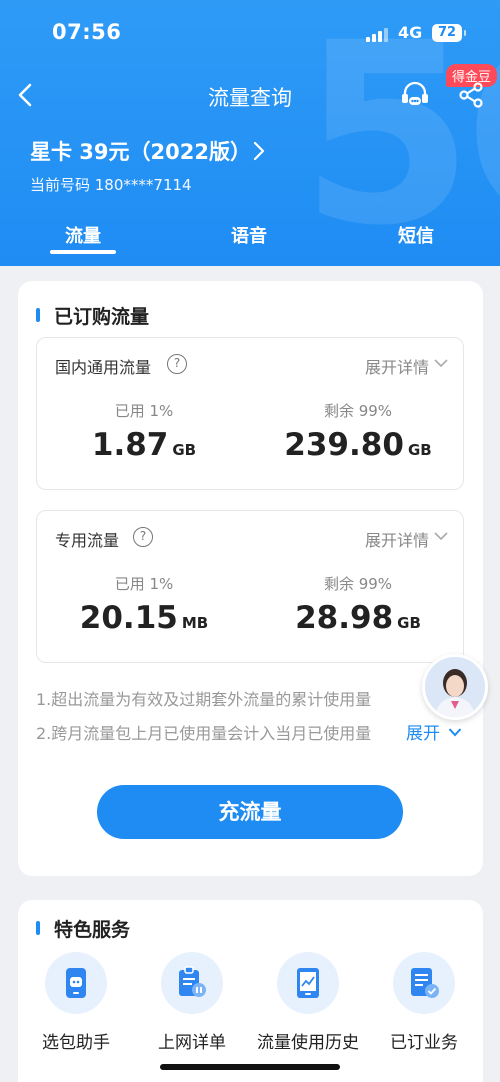 The height and width of the screenshot is (1082, 500). I want to click on dedicated-data-box: 专用流量 ? 展开详情 已用 1% 20.15 MB 剩余 99% 28.98 GB, so click(250, 586).